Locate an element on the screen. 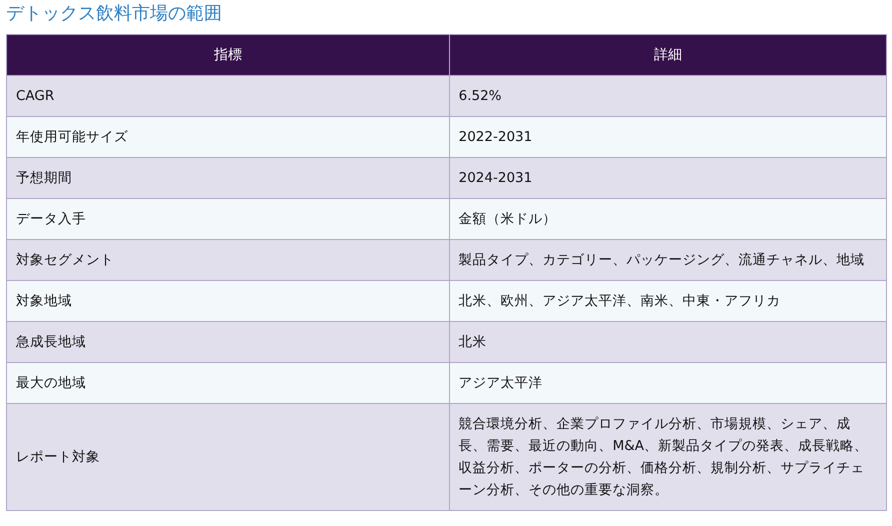  column-header: 指標 is located at coordinates (228, 55).